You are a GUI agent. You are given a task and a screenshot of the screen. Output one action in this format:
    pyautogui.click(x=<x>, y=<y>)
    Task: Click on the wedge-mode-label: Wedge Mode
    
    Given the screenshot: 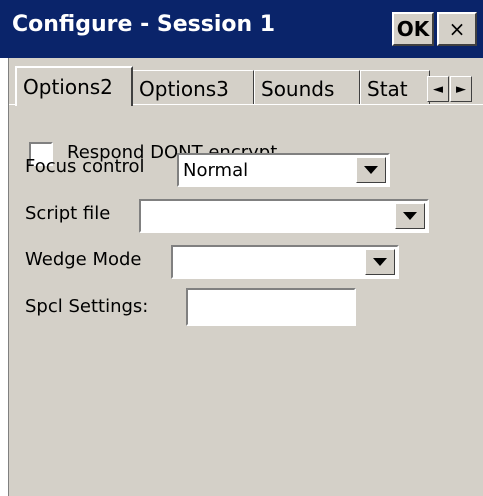 What is the action you would take?
    pyautogui.click(x=83, y=259)
    